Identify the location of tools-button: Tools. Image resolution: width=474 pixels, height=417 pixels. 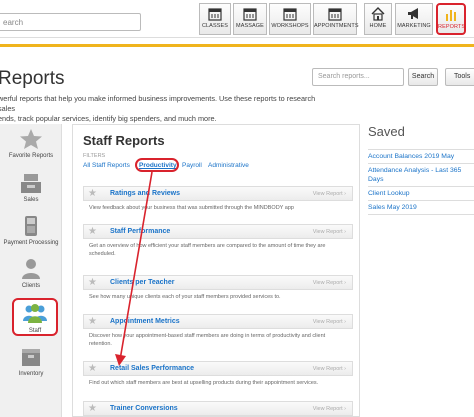
(459, 77).